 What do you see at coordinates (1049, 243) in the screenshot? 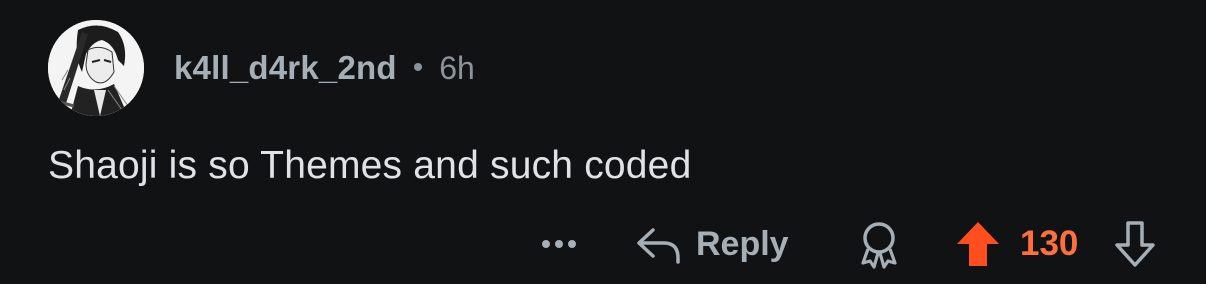
I see `vote-score: 130` at bounding box center [1049, 243].